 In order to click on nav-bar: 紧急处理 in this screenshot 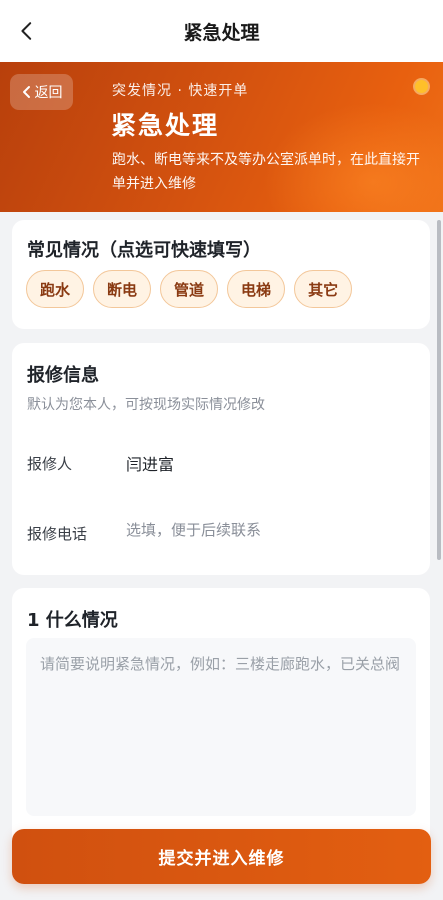, I will do `click(221, 31)`.